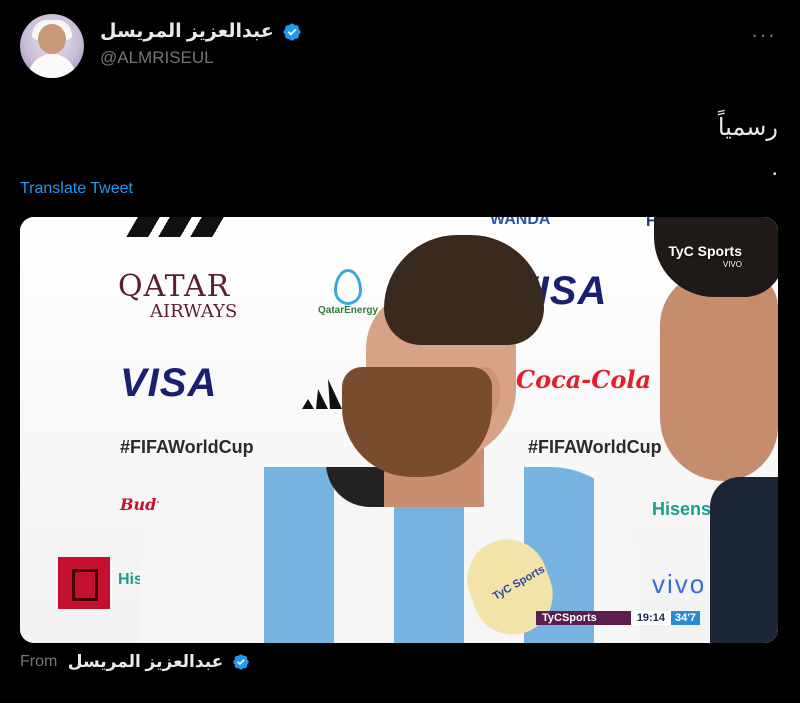 This screenshot has height=703, width=800. What do you see at coordinates (732, 264) in the screenshot?
I see `broadcast-live-label: VIVO` at bounding box center [732, 264].